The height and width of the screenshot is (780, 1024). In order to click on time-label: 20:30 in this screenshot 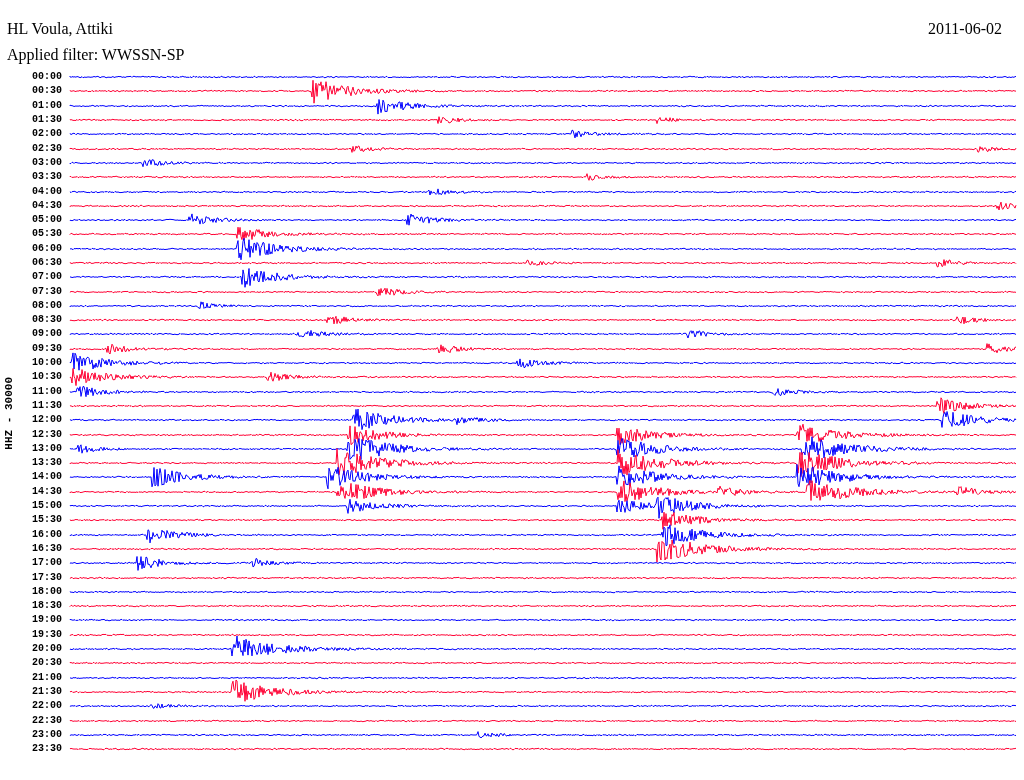, I will do `click(47, 663)`.